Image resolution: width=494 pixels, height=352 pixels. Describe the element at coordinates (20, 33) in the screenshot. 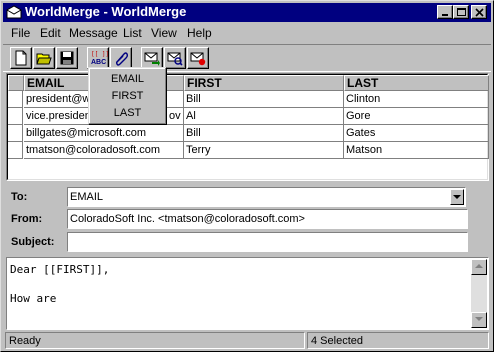

I see `menu-file: File` at that location.